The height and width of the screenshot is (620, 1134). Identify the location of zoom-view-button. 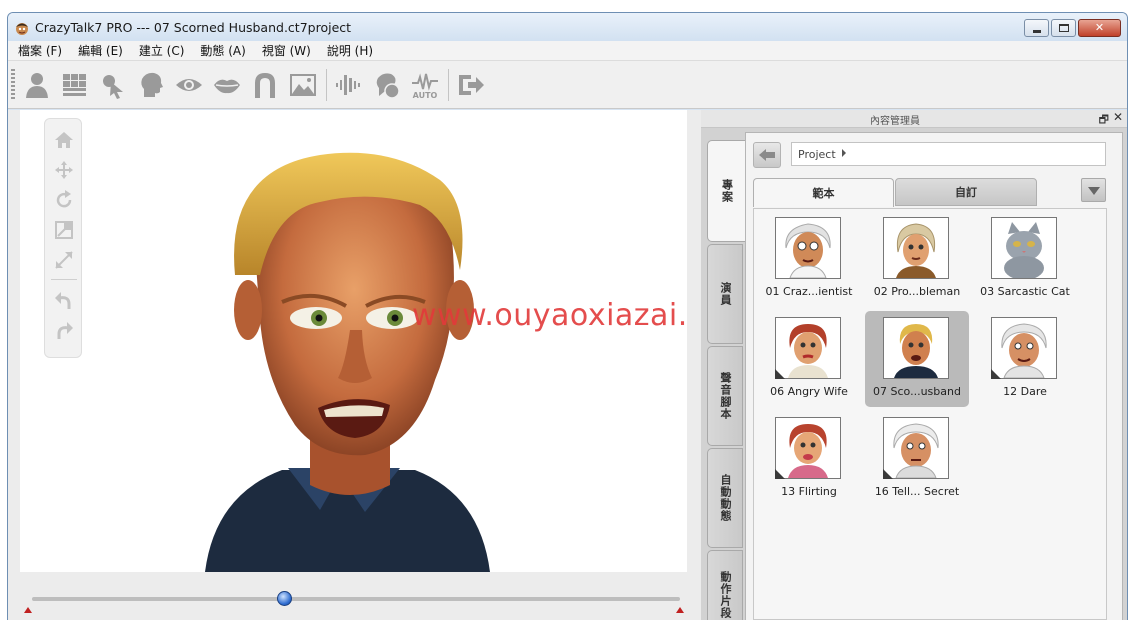
(64, 230).